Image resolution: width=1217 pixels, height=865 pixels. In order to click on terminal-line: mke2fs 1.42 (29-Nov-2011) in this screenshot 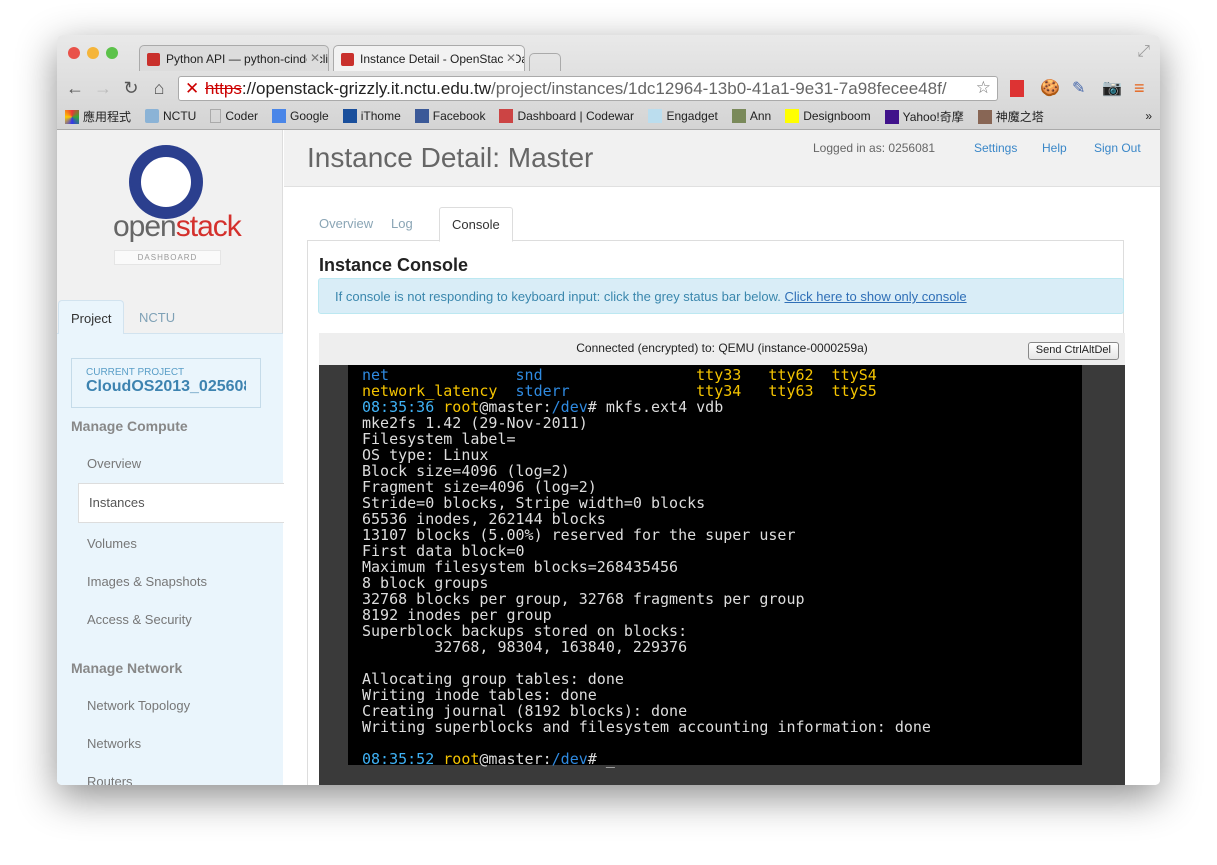, I will do `click(722, 423)`.